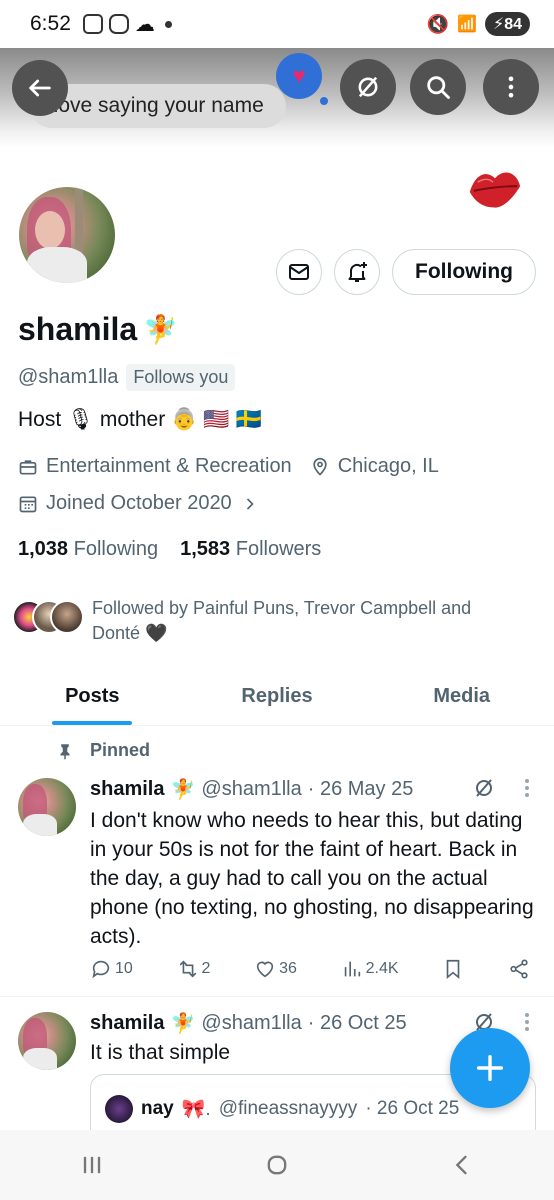 This screenshot has height=1200, width=554. What do you see at coordinates (320, 466) in the screenshot?
I see `location-pin-icon` at bounding box center [320, 466].